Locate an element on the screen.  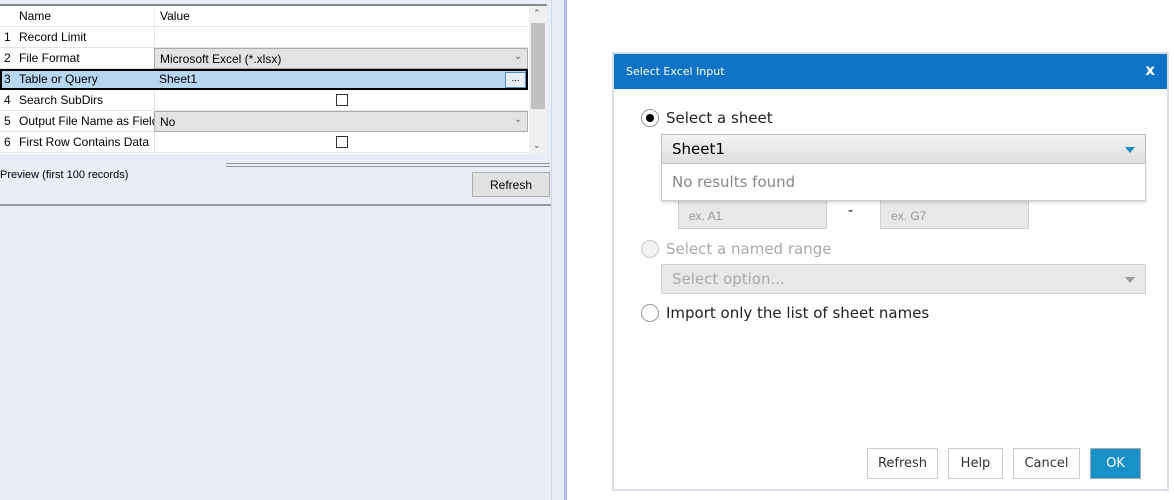
row-value: No is located at coordinates (168, 122).